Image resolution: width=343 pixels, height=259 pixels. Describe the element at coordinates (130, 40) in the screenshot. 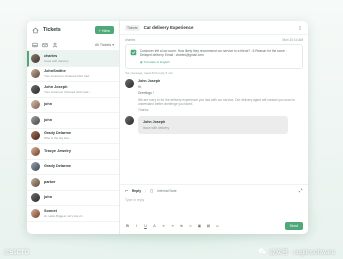

I see `message-author: charles` at that location.